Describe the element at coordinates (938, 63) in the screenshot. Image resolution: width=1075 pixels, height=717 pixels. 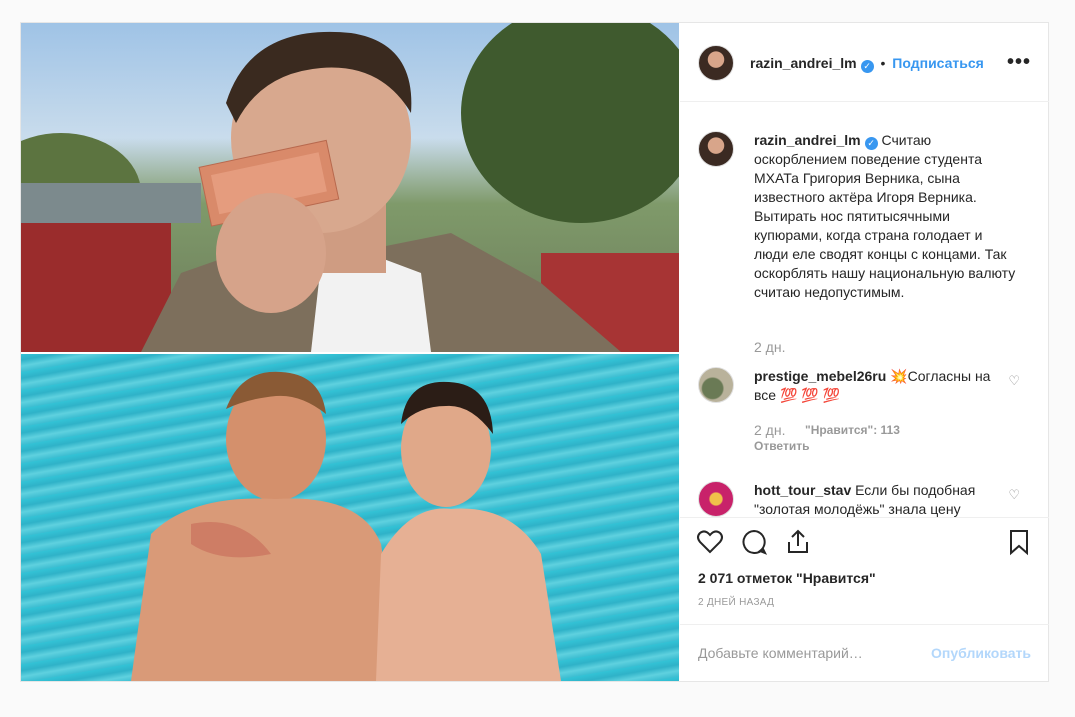
I see `follow-button: Подписаться` at that location.